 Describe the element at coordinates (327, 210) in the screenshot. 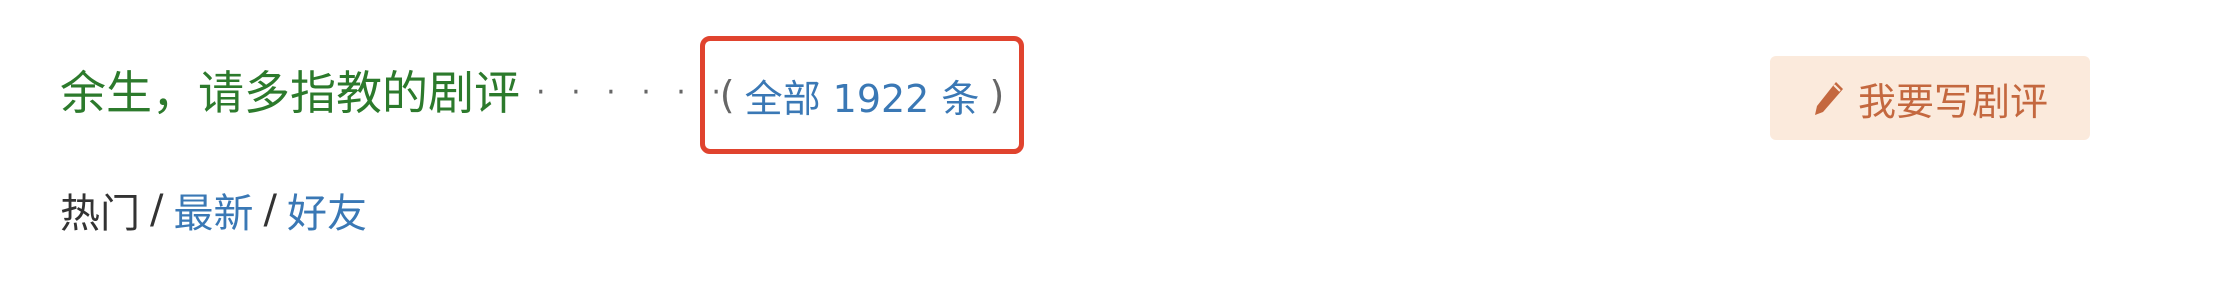

I see `sort-friends-link: 好友` at that location.